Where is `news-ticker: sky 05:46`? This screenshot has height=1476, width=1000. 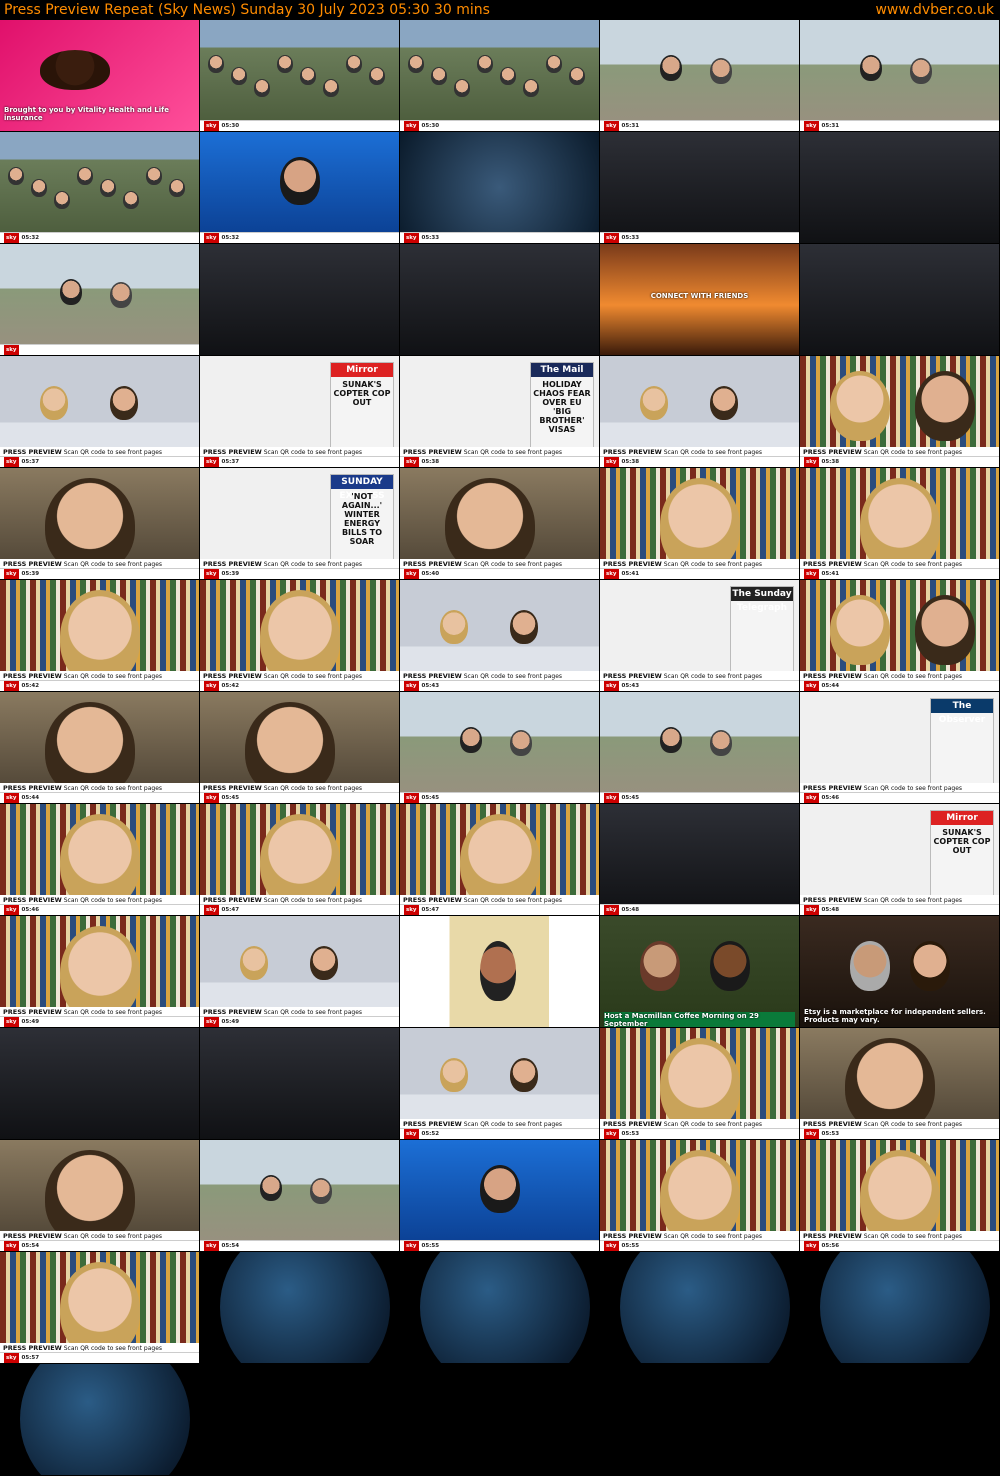 news-ticker: sky 05:46 is located at coordinates (99, 909).